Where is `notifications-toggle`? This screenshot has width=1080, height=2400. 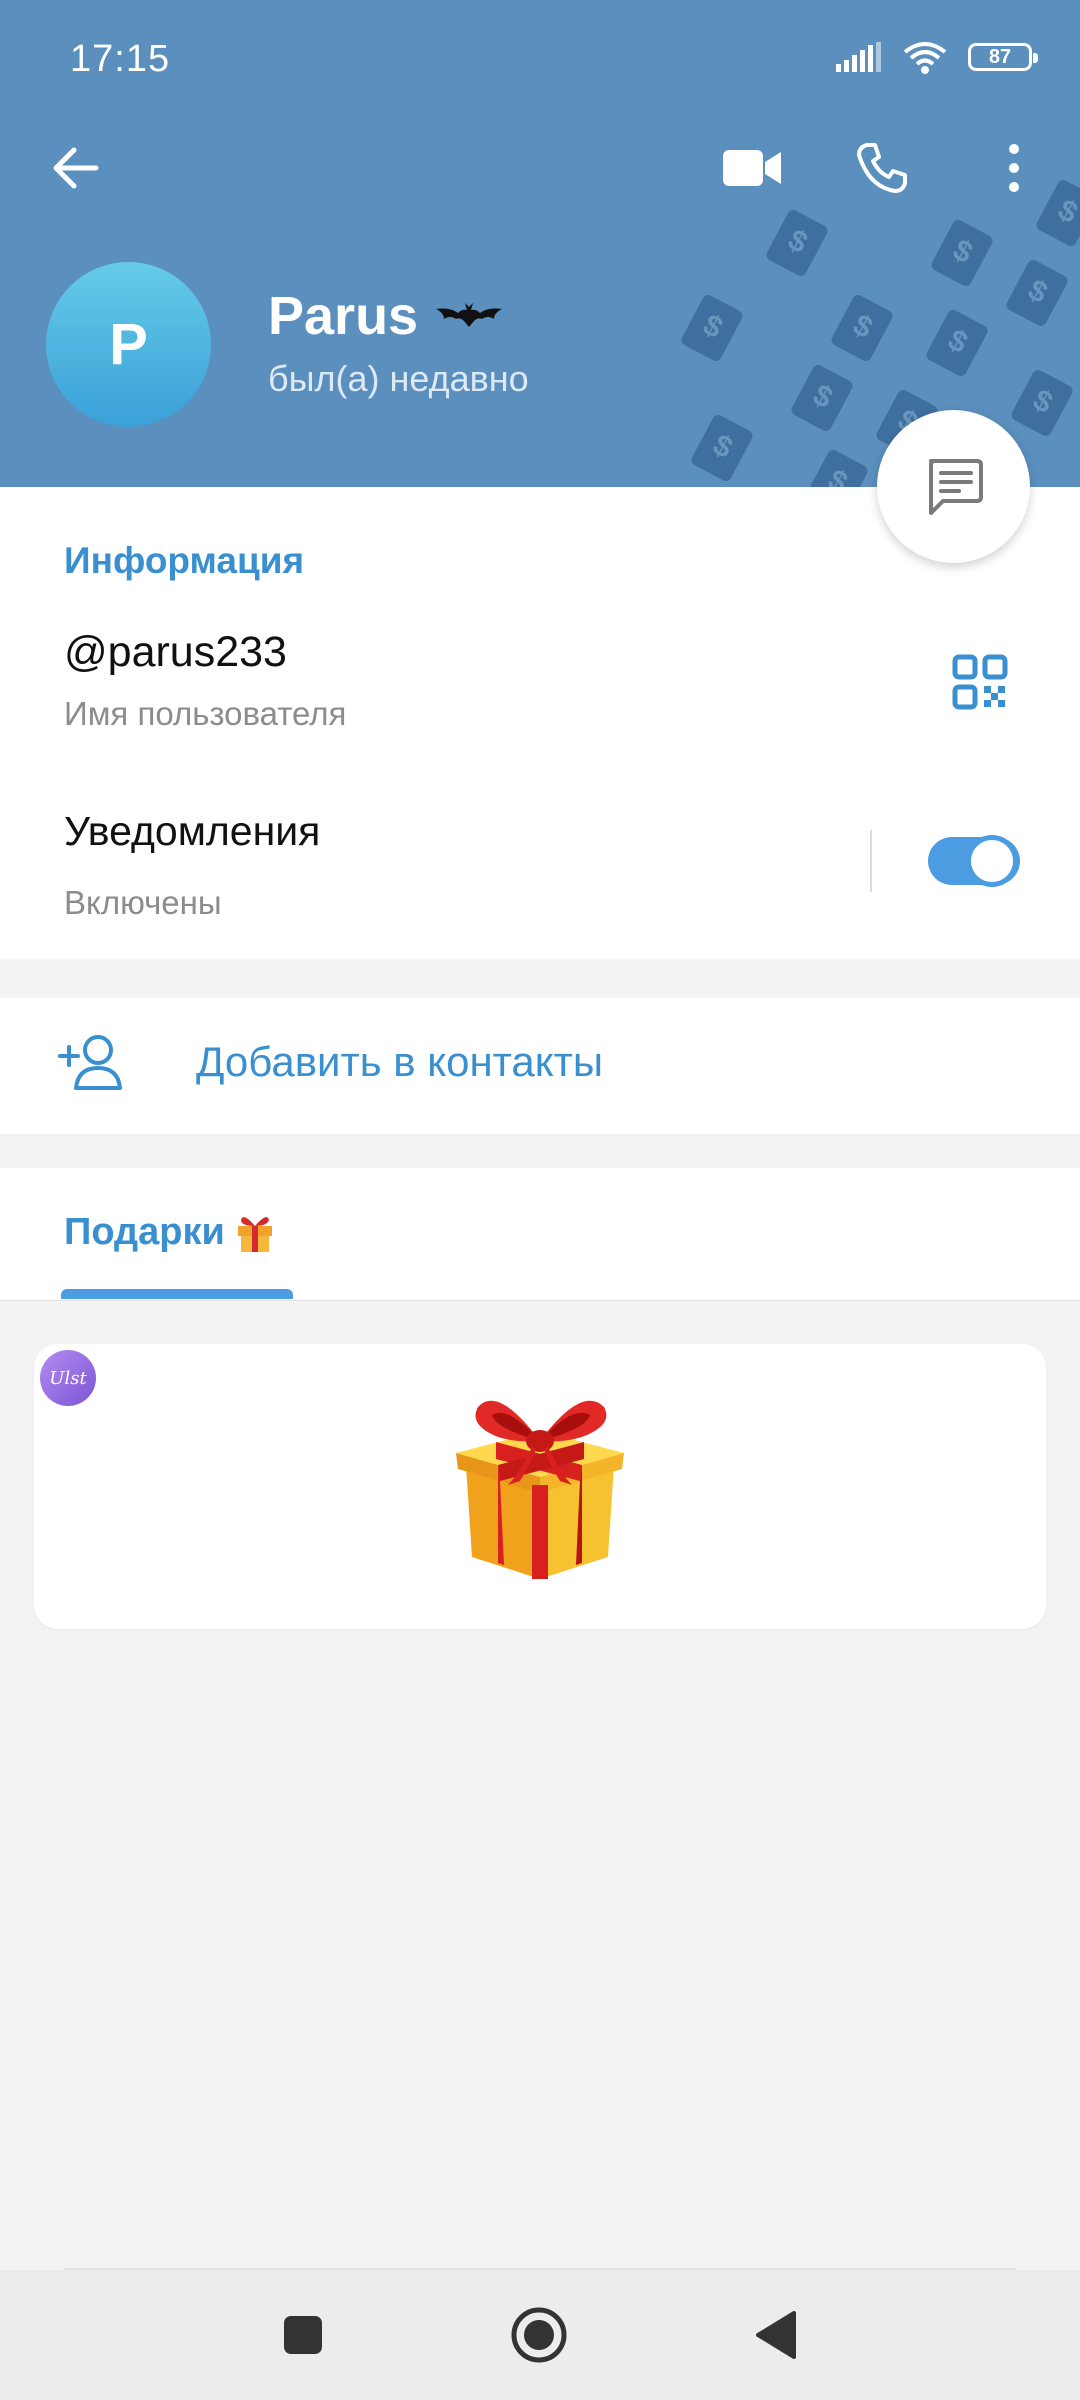 notifications-toggle is located at coordinates (974, 861).